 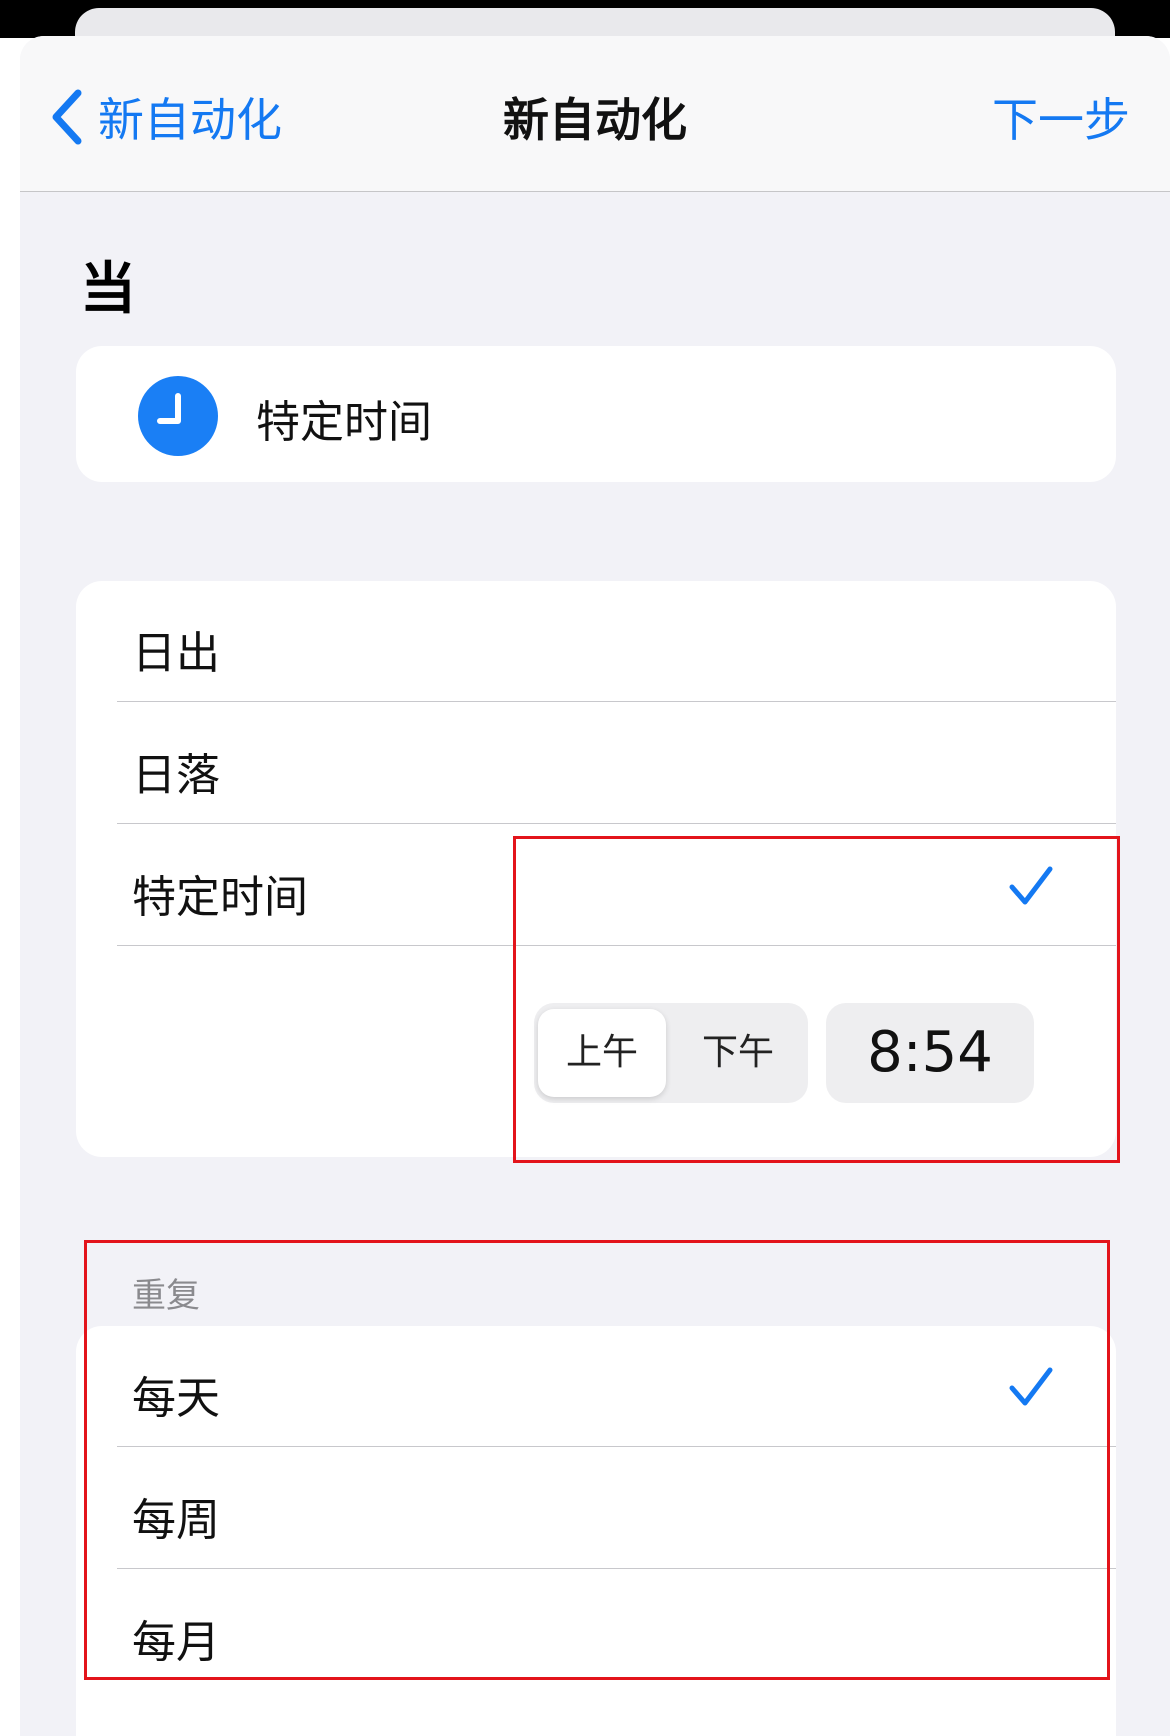 I want to click on repeat-header: 重复, so click(x=166, y=1296).